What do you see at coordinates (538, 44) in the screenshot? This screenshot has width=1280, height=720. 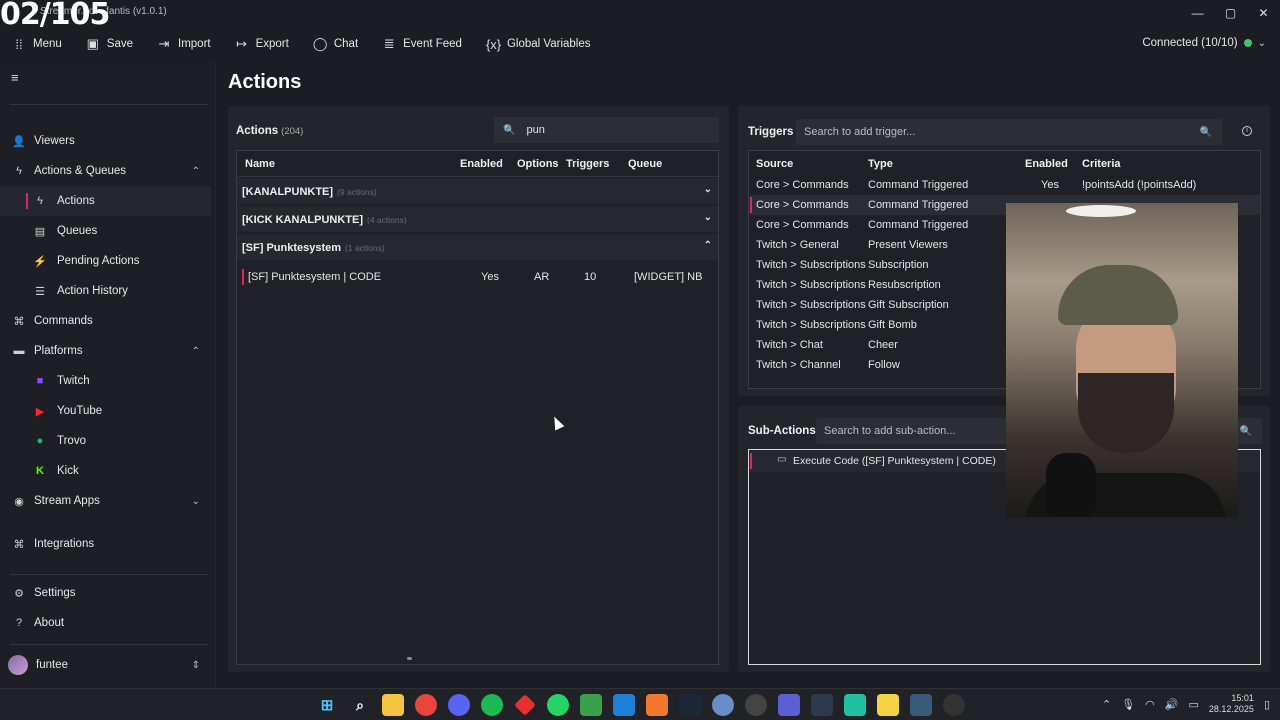 I see `global-variables-button: {x} Global Variables` at bounding box center [538, 44].